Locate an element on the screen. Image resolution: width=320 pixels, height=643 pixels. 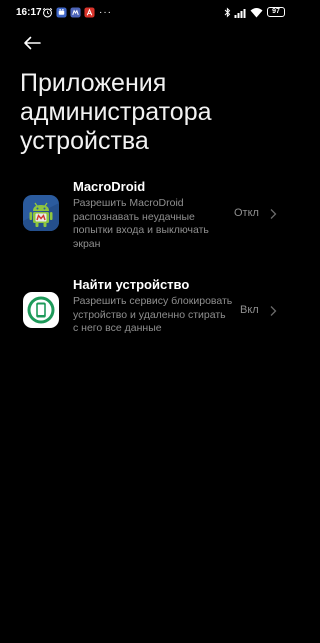
alarm-clock-icon is located at coordinates (47, 12).